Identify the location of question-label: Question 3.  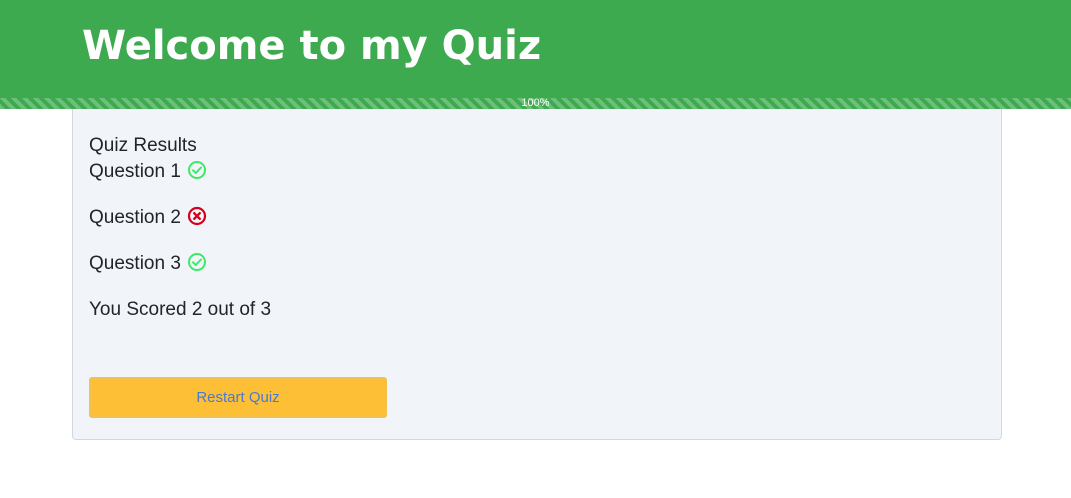
(135, 263).